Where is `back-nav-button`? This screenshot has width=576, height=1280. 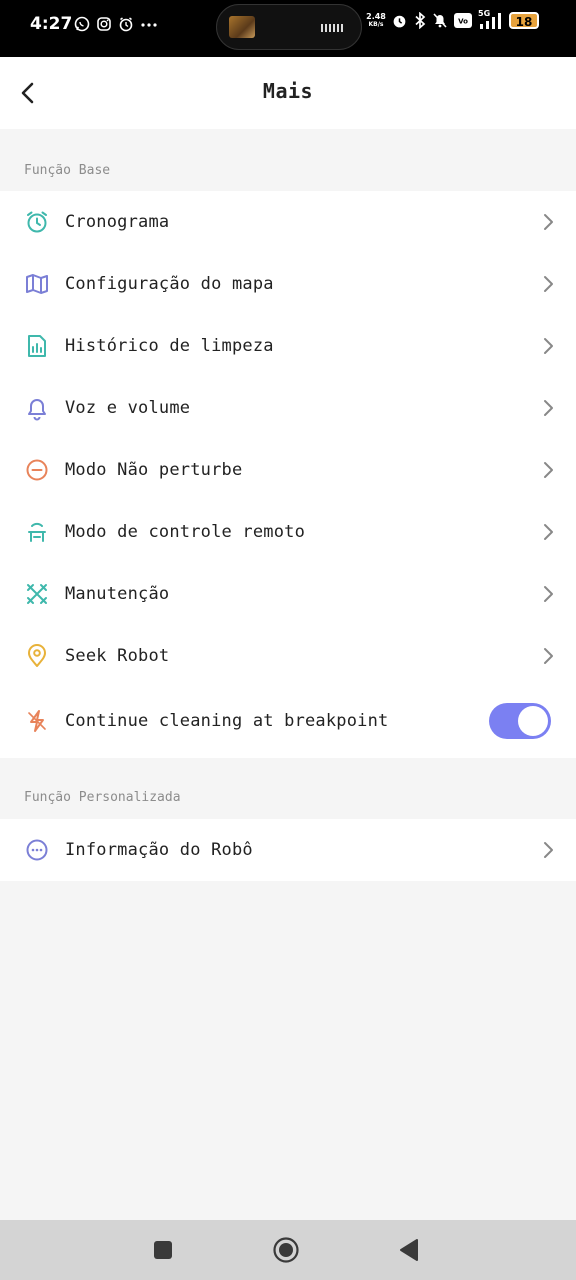 back-nav-button is located at coordinates (409, 1250).